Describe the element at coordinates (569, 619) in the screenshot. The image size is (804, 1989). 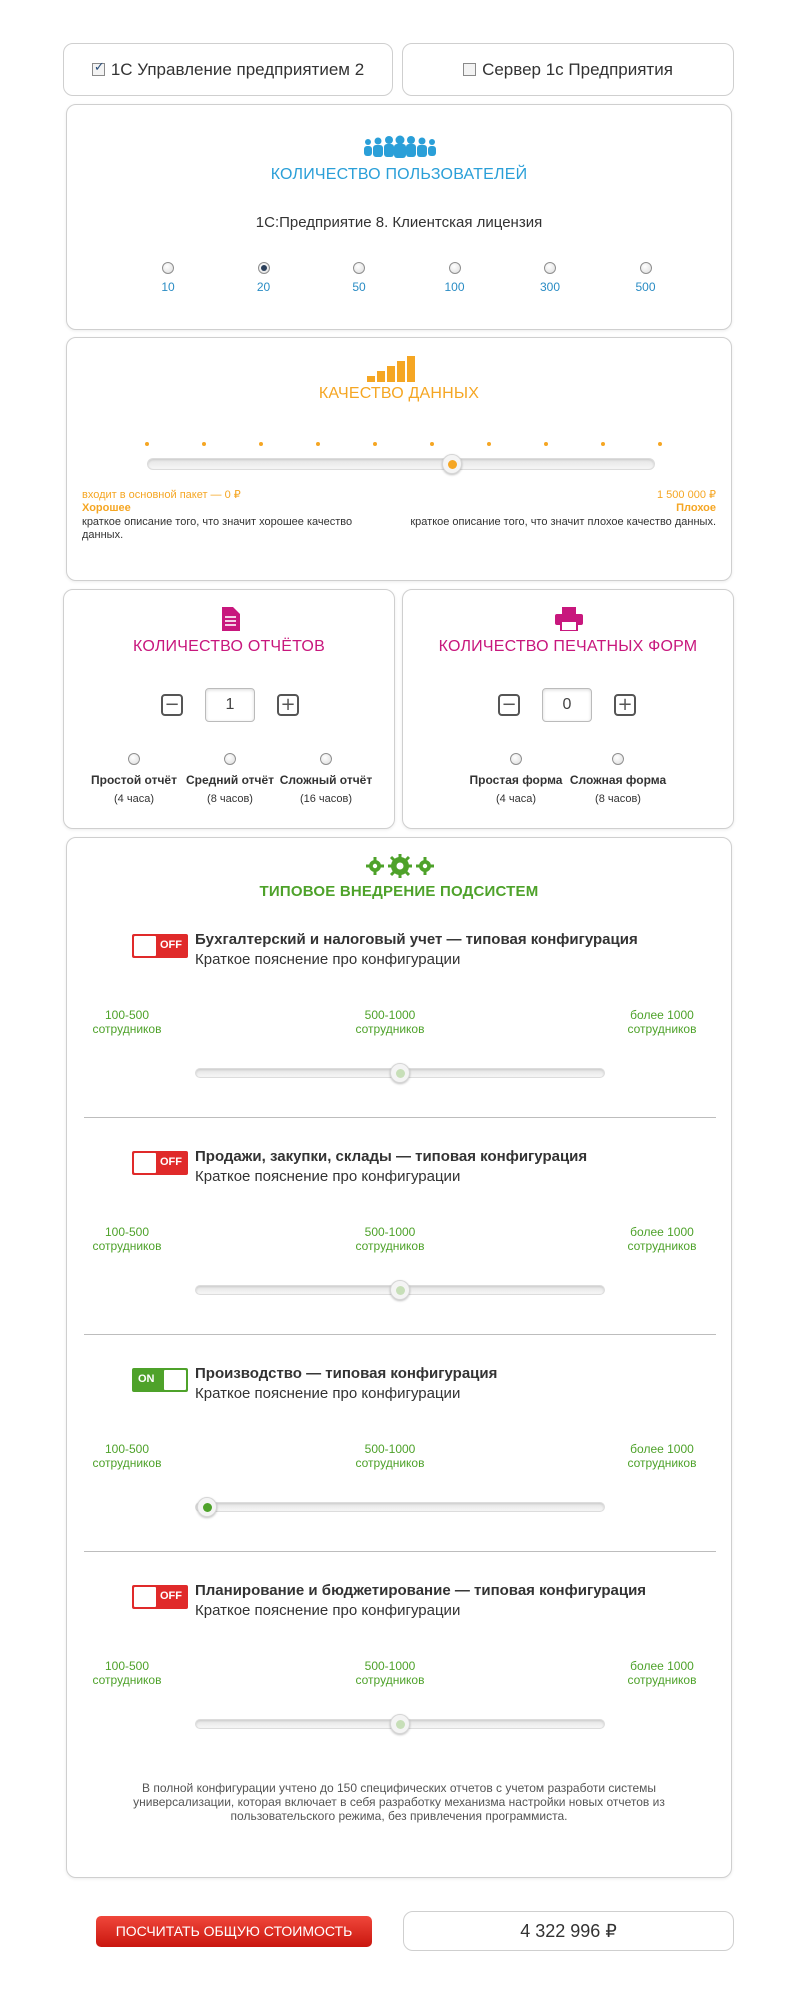
I see `printer-icon` at that location.